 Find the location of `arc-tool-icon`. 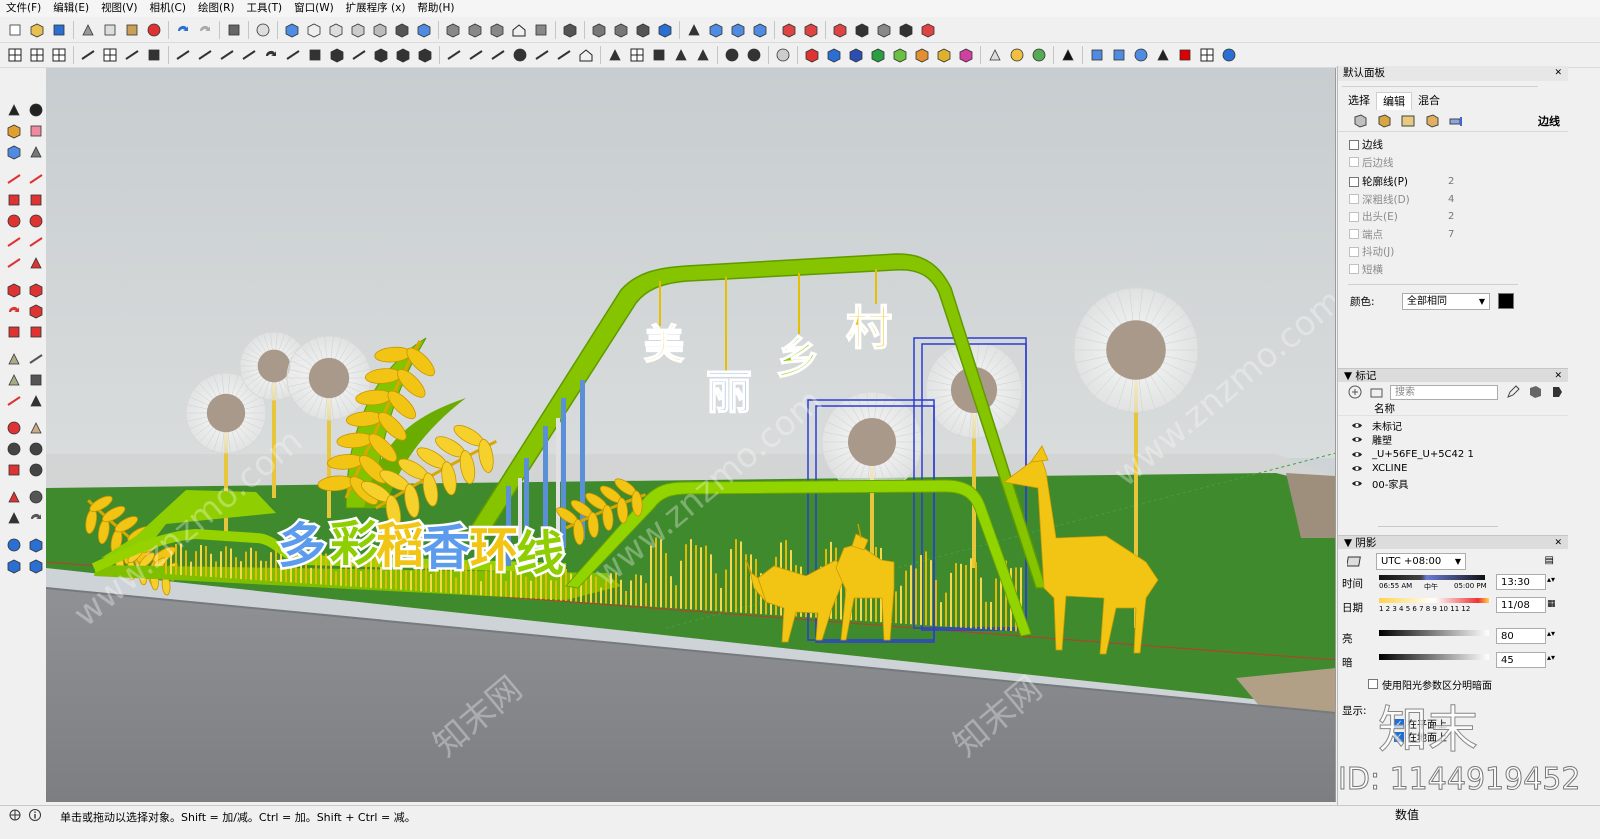

arc-tool-icon is located at coordinates (14, 242).